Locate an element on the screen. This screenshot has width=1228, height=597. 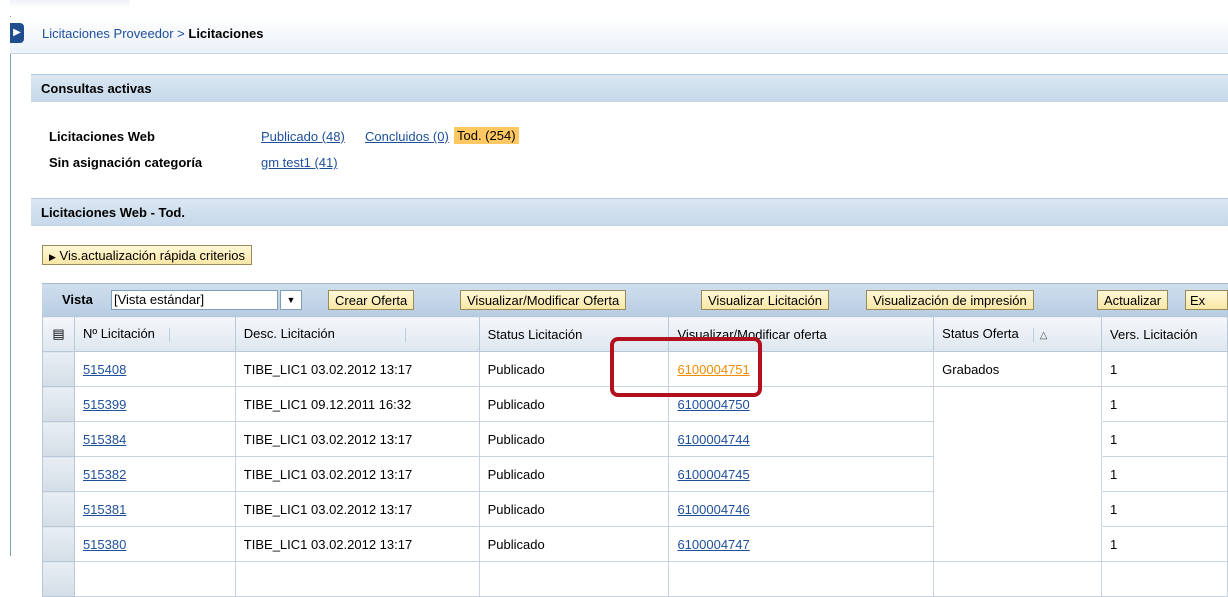
oferta-link: 6100004745 is located at coordinates (713, 474).